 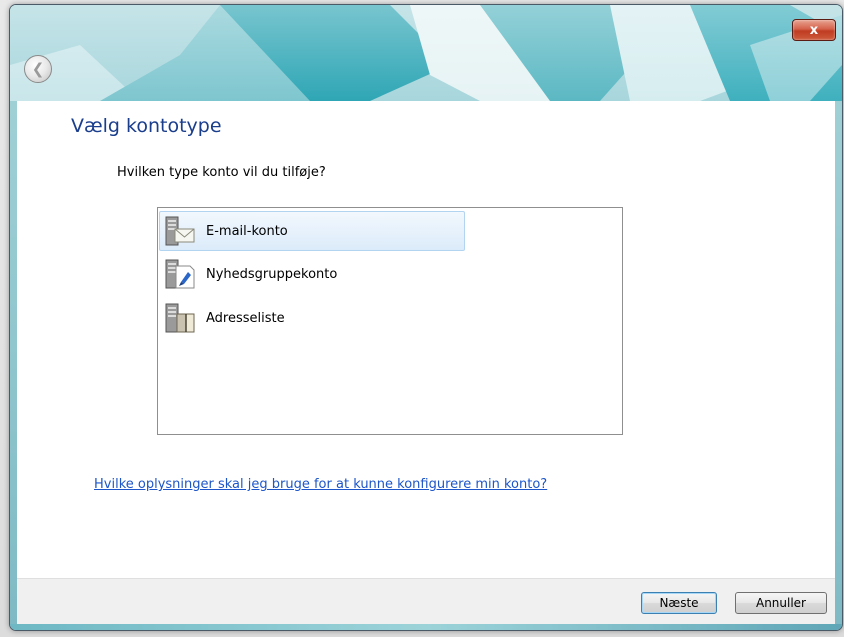 I want to click on account-item-label: Adresseliste, so click(x=245, y=318).